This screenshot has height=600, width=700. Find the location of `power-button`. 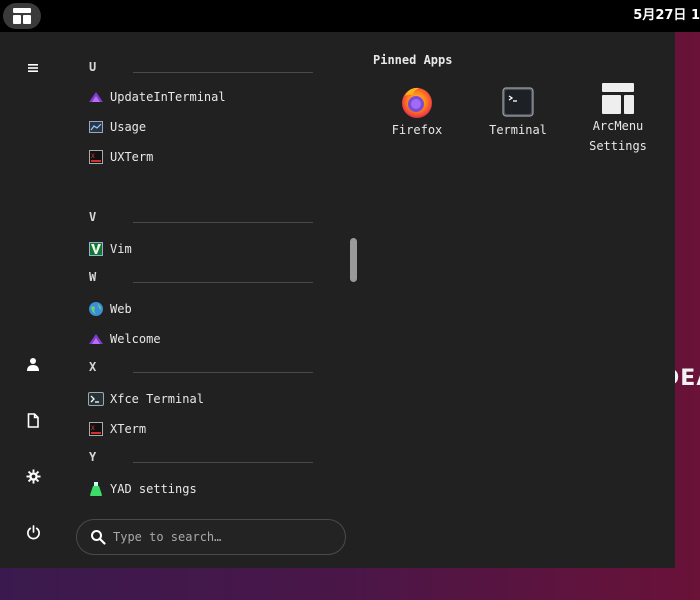

power-button is located at coordinates (33, 532).